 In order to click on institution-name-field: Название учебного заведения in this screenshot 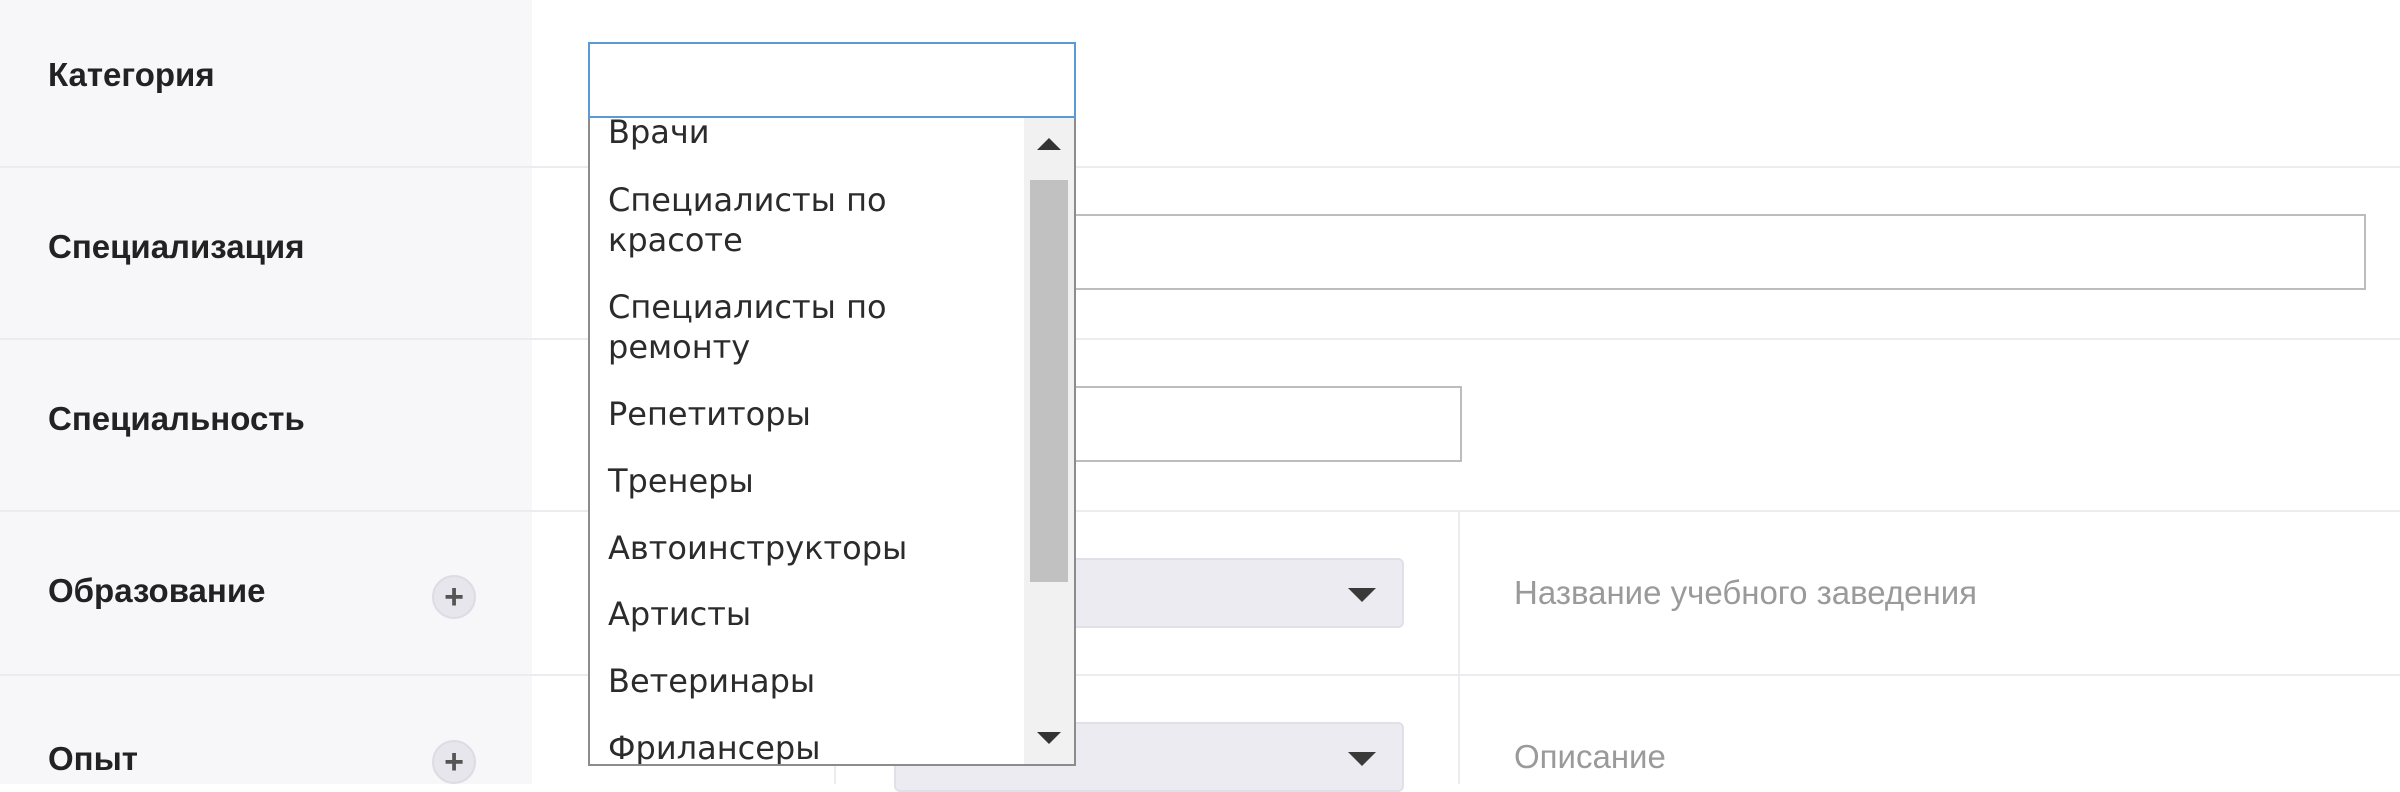, I will do `click(1745, 593)`.